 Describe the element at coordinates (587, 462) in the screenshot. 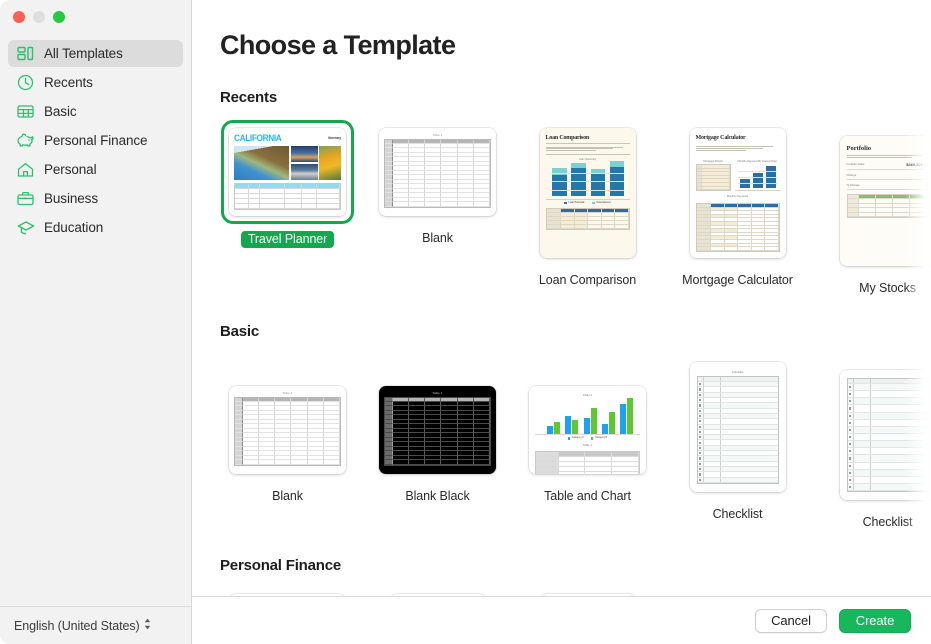

I see `data-table` at that location.